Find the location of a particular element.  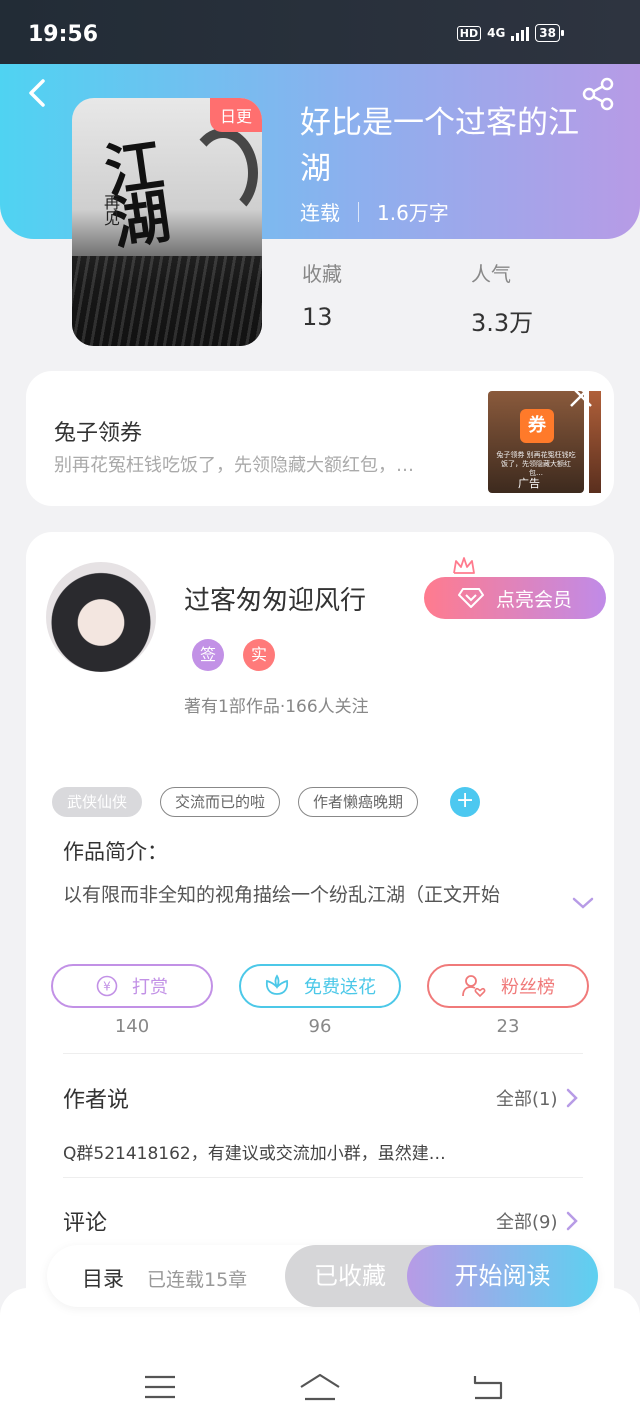

book-word-count: 1.6万字 is located at coordinates (413, 213).